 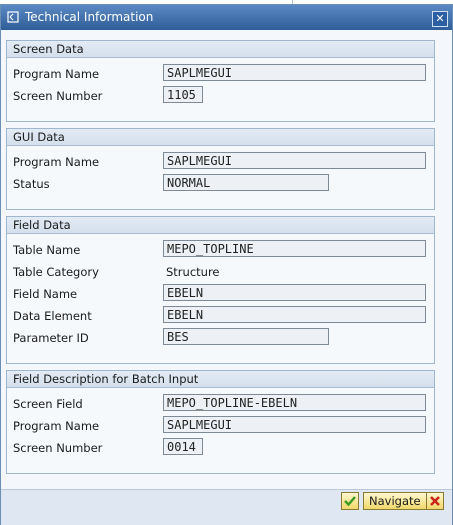 What do you see at coordinates (294, 402) in the screenshot?
I see `screen-field-field: MEPO_TOPLINE-EBELN` at bounding box center [294, 402].